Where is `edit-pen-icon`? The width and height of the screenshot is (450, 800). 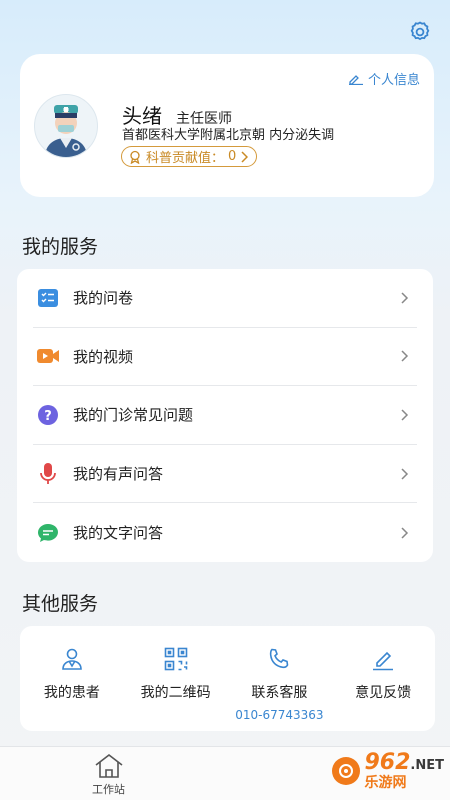
edit-pen-icon is located at coordinates (355, 79).